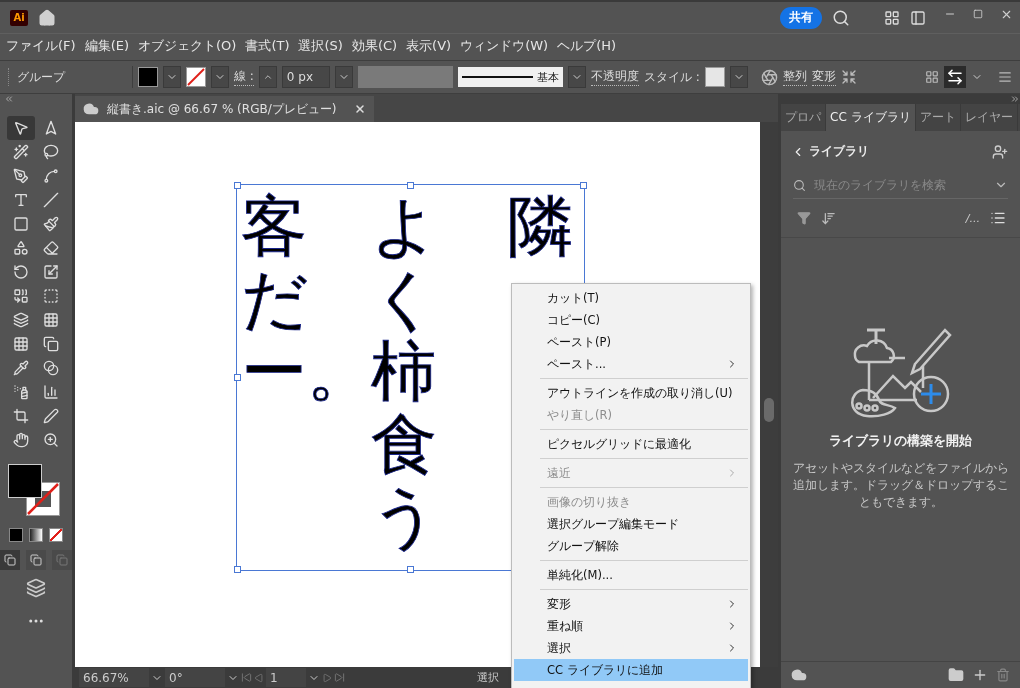  I want to click on folder-icon, so click(956, 675).